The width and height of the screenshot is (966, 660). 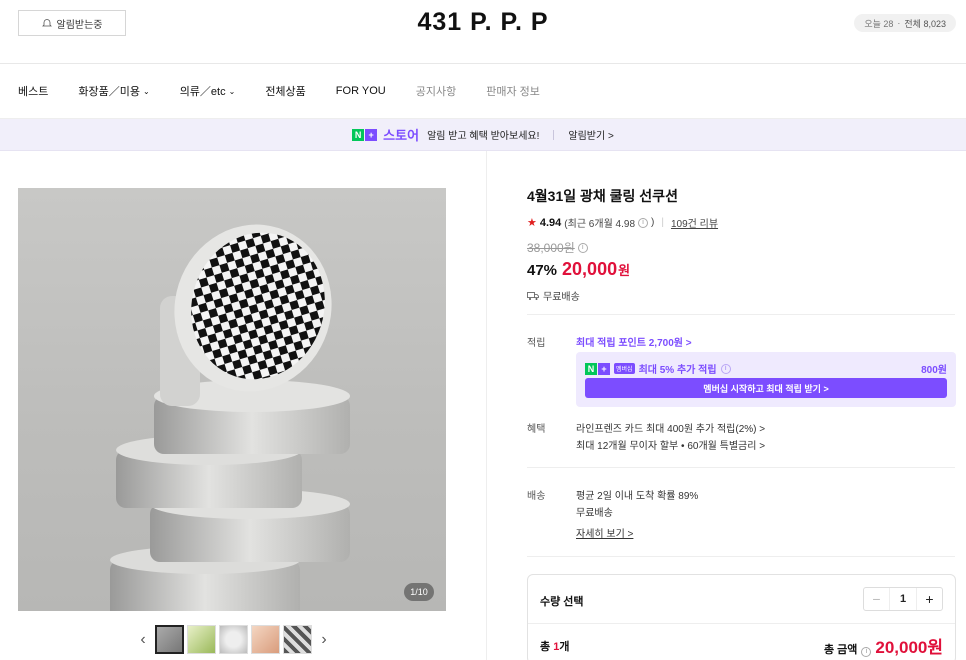 I want to click on visit-counter: 오늘 28 · 전체 8,023, so click(x=905, y=23).